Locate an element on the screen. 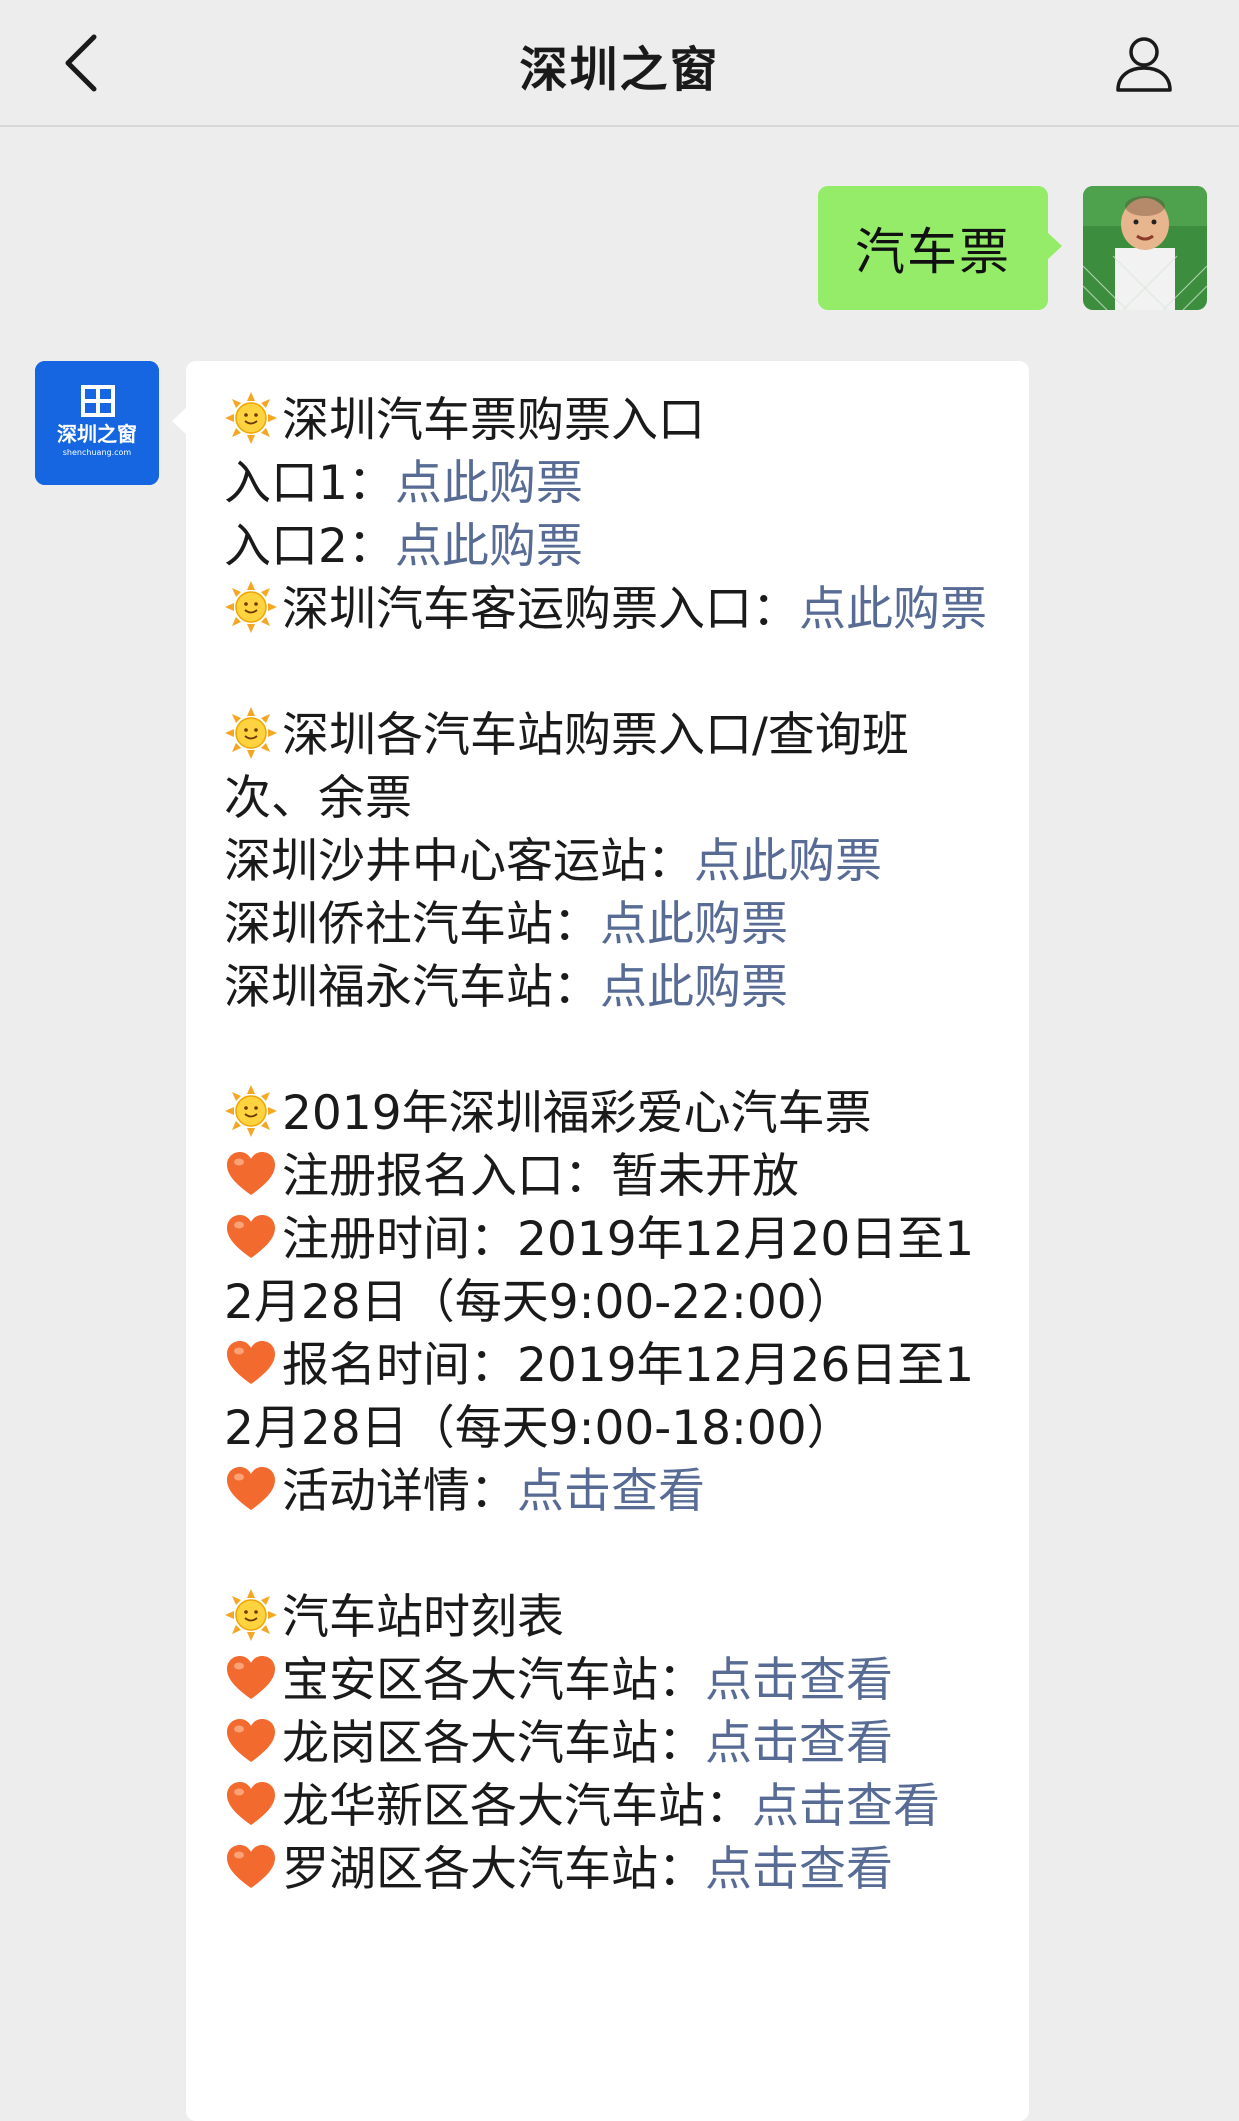  bot-avatar: 深圳之窗 shenchuang.com is located at coordinates (97, 423).